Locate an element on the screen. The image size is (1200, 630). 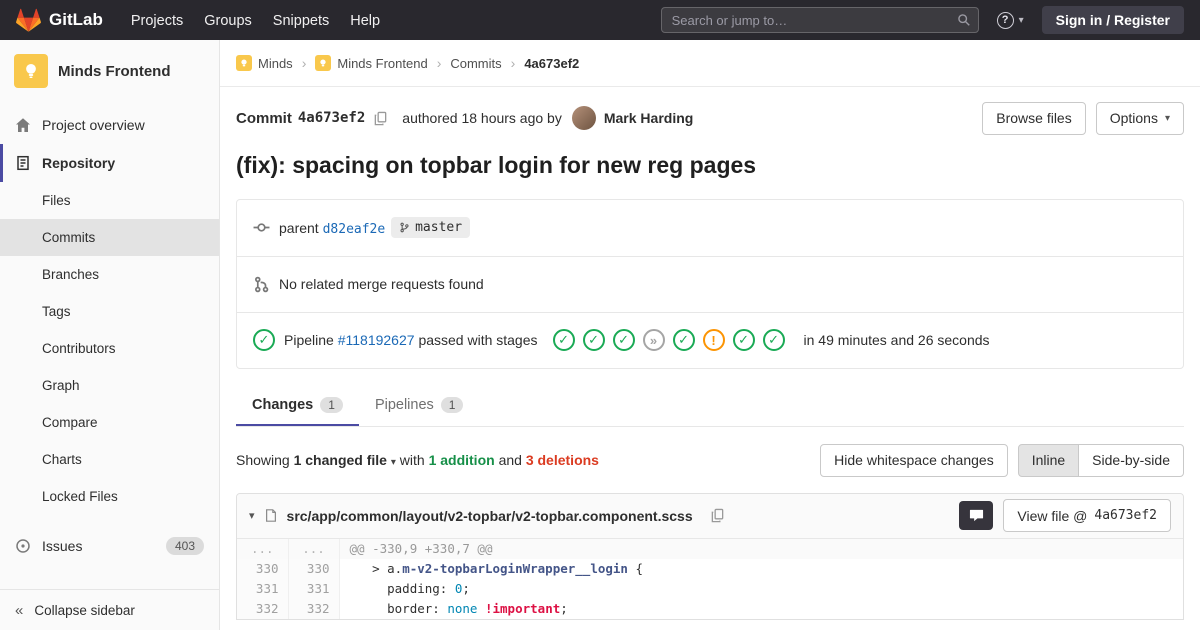
sidebar-item-charts: Charts is located at coordinates (109, 459).